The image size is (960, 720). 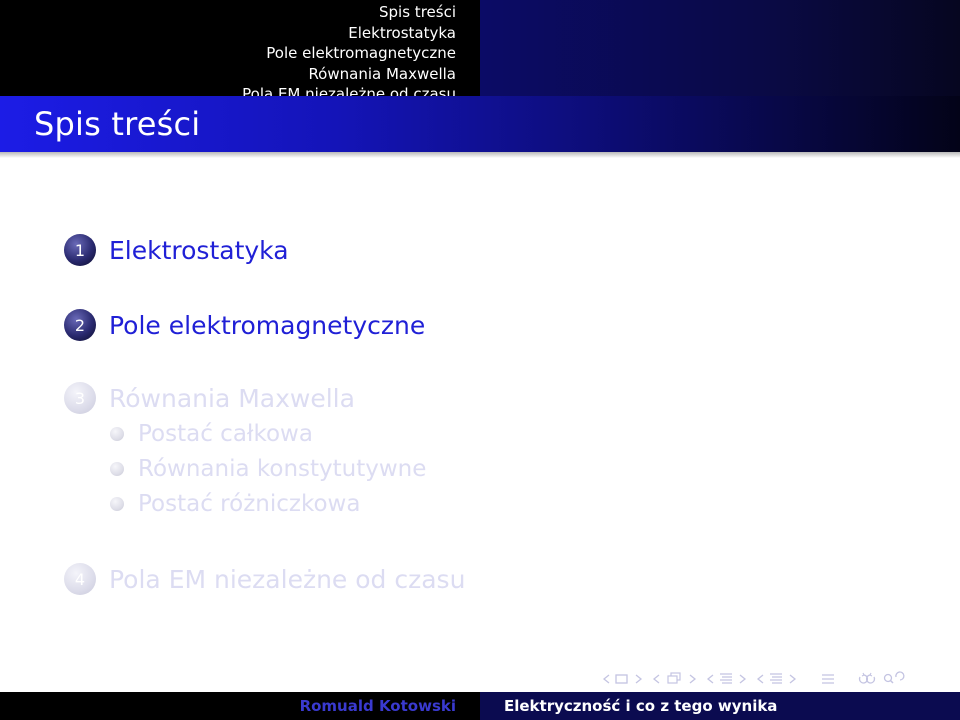 I want to click on section-number-ball: 3, so click(x=80, y=398).